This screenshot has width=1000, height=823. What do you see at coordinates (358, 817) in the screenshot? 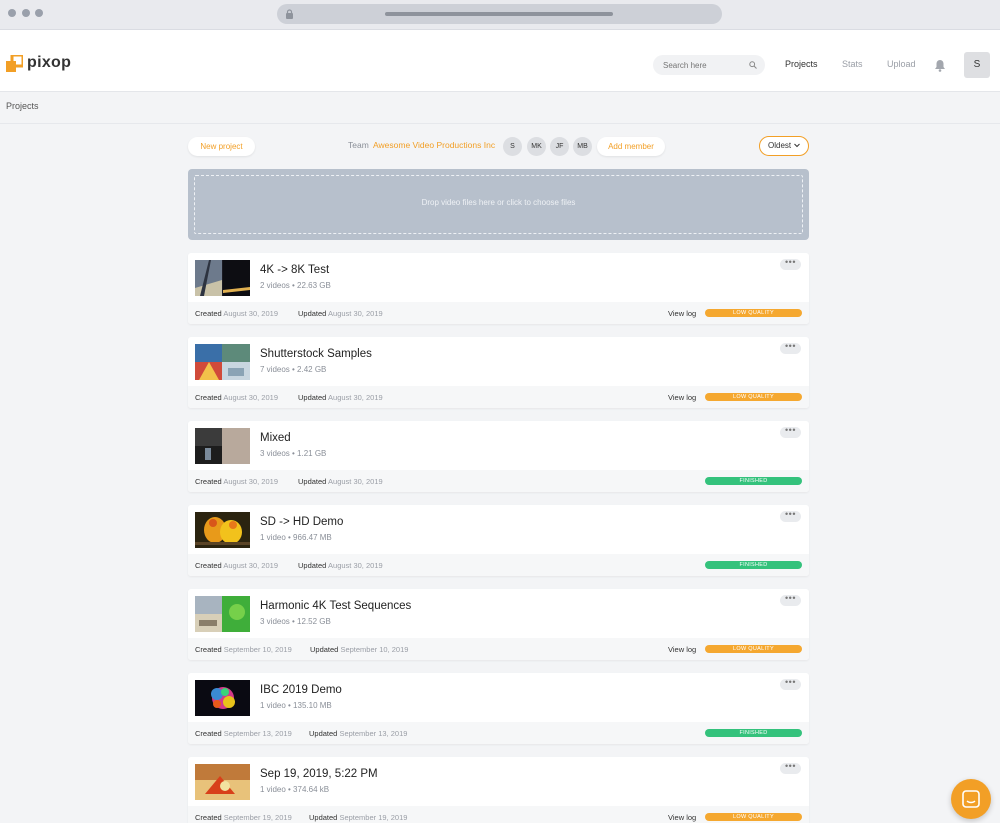
I see `updated-info: Updated September 19, 2019` at bounding box center [358, 817].